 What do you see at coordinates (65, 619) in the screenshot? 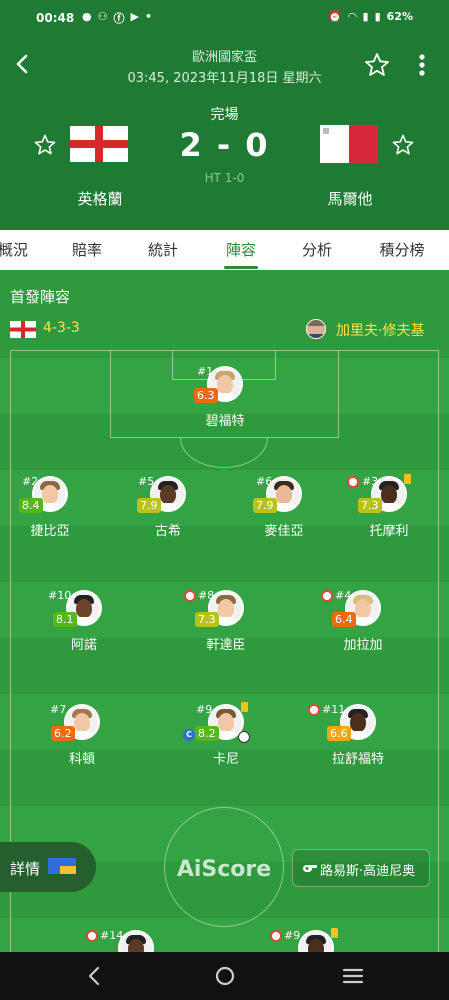
I see `player-rating: 8.1` at bounding box center [65, 619].